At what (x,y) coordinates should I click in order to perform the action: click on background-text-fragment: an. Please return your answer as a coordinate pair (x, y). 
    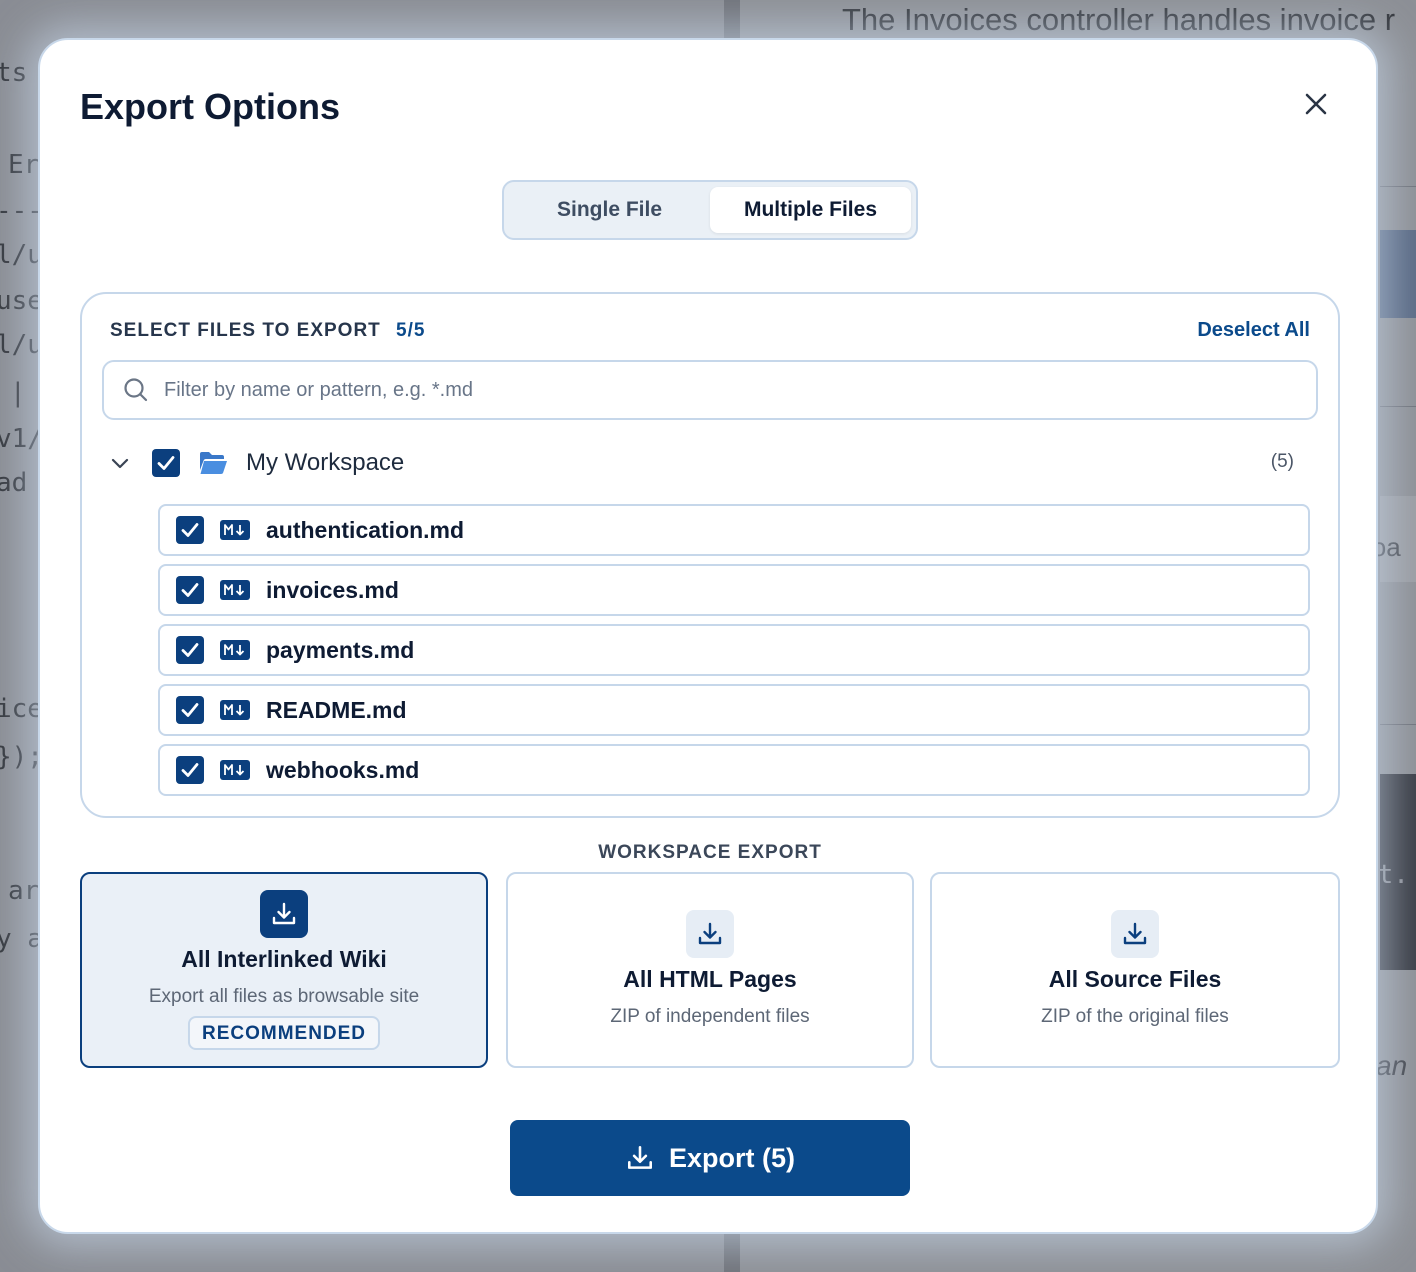
    Looking at the image, I should click on (1392, 1065).